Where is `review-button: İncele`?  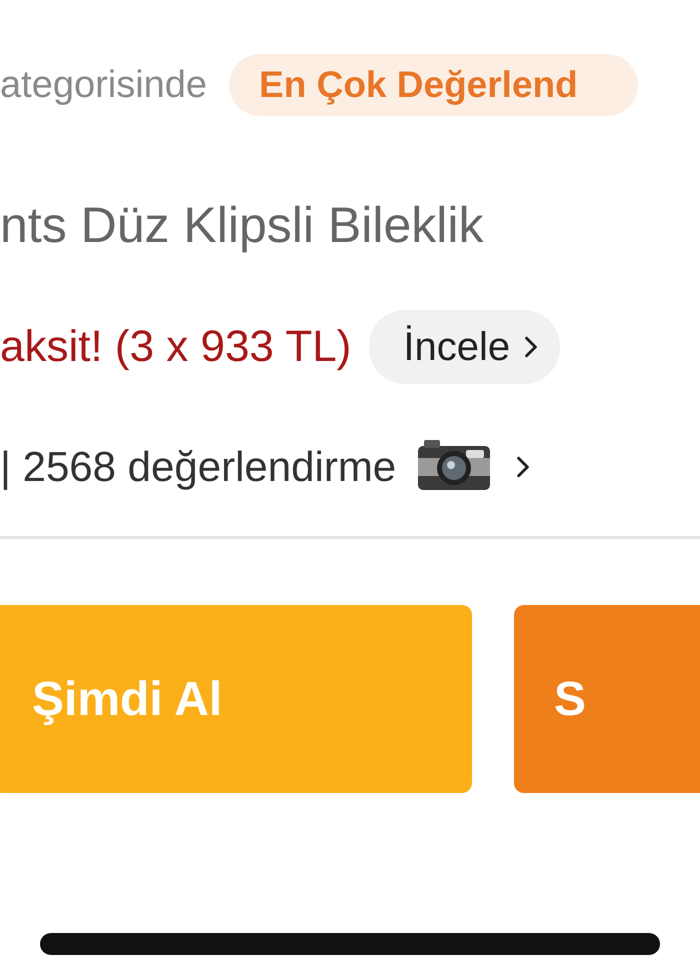
review-button: İncele is located at coordinates (464, 347).